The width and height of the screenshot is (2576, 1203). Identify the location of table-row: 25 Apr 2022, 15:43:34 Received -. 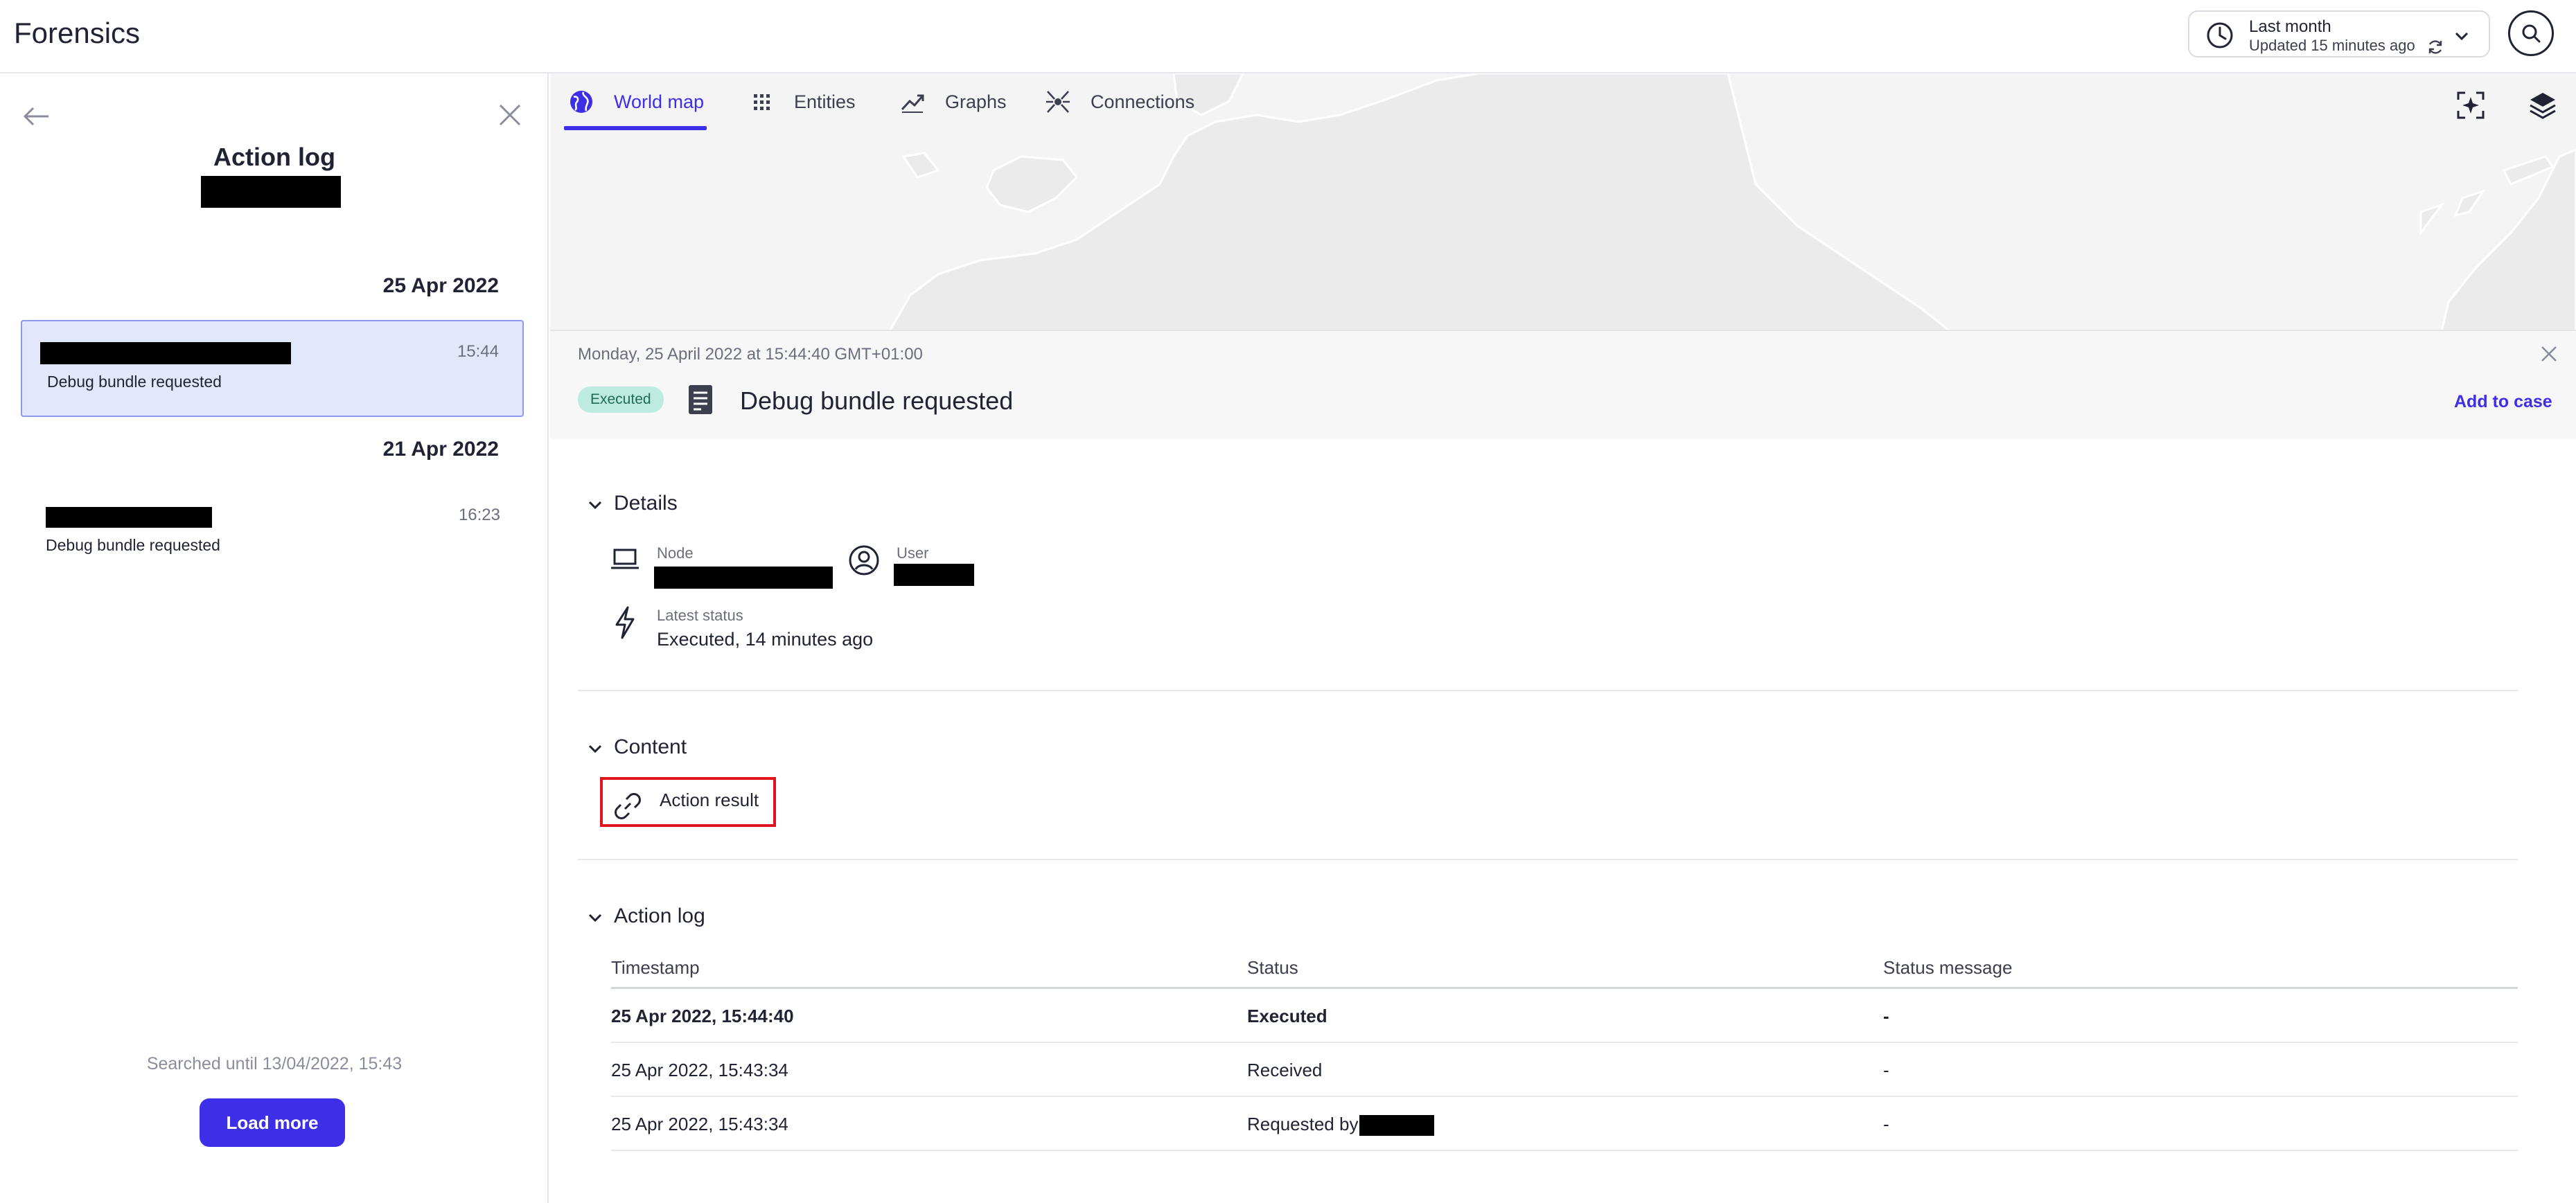
(1564, 1070).